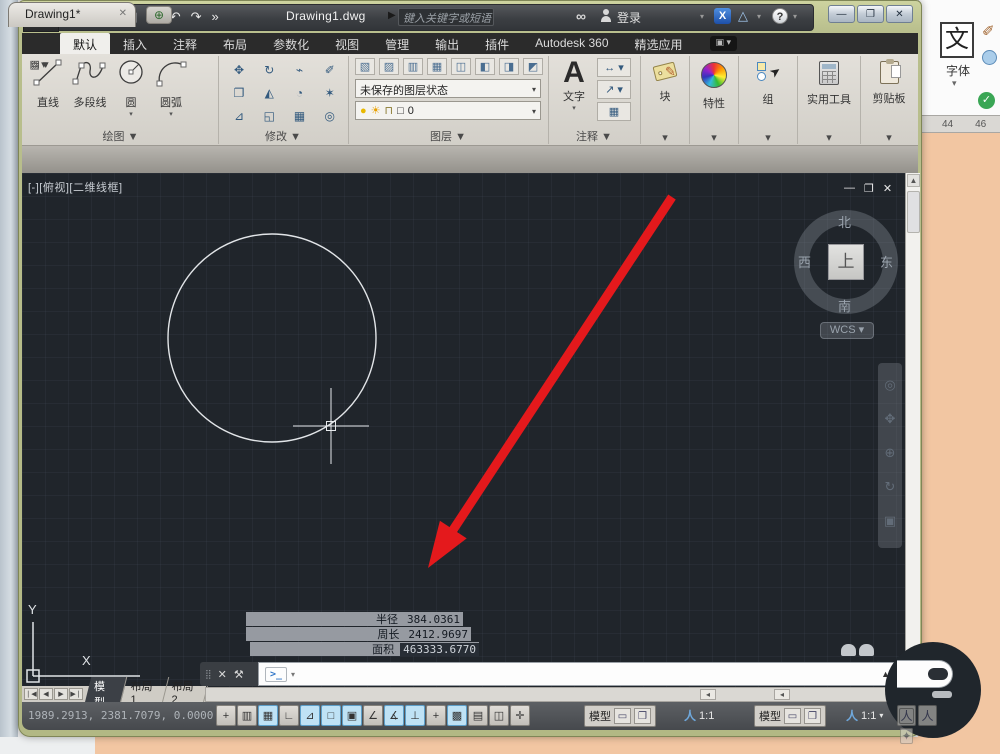  Describe the element at coordinates (864, 715) in the screenshot. I see `annotation-scale-dropdown: 人 1:1 ▾` at that location.